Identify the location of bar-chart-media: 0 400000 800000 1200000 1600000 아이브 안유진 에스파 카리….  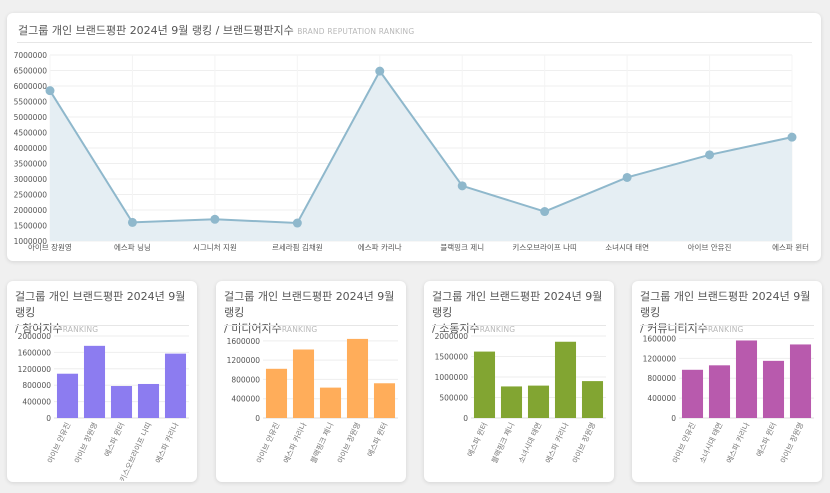
(312, 401).